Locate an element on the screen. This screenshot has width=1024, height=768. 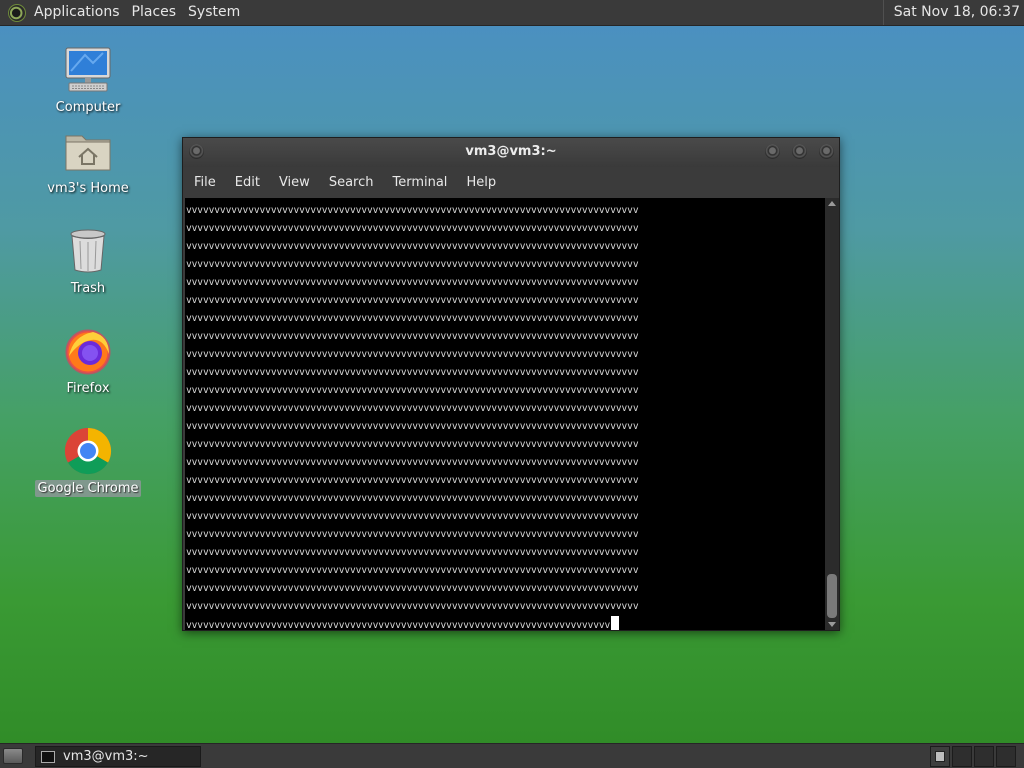
maximize-icon is located at coordinates (799, 151).